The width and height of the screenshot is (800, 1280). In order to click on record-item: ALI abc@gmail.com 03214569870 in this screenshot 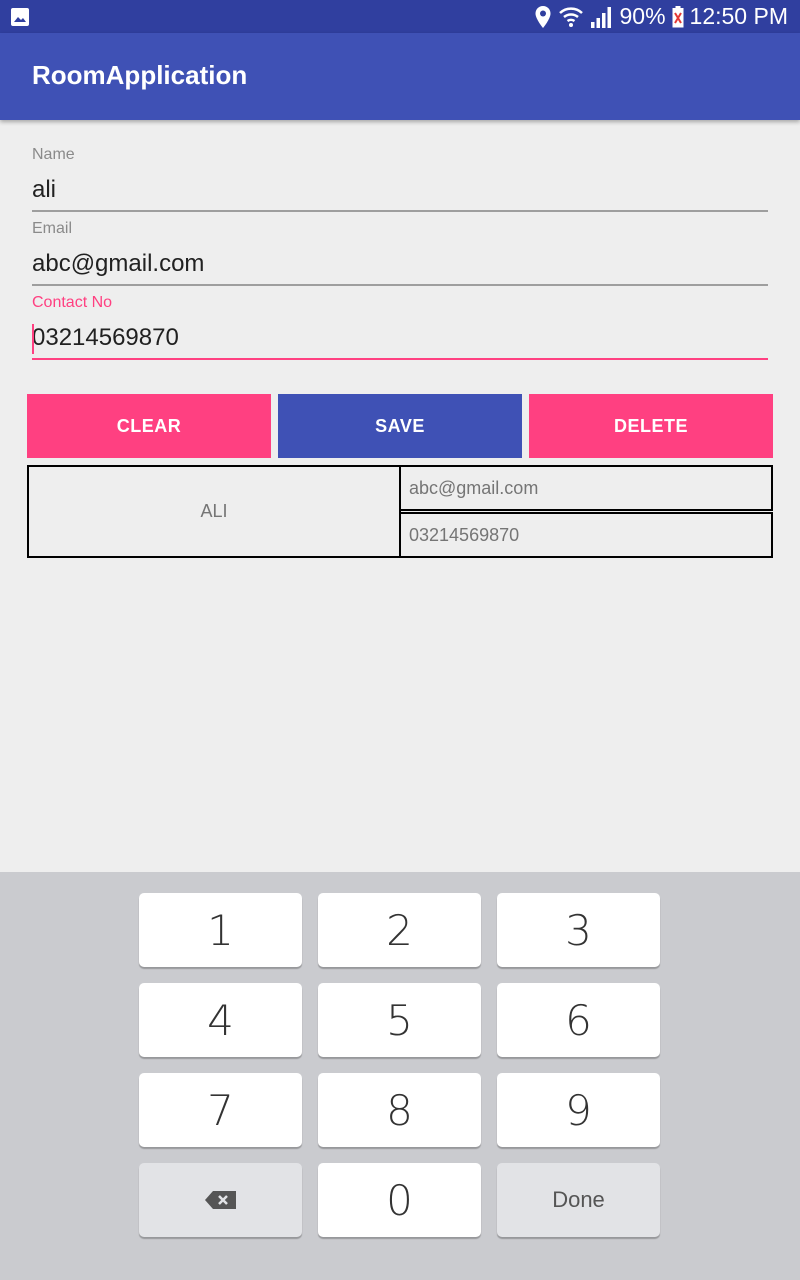, I will do `click(400, 511)`.